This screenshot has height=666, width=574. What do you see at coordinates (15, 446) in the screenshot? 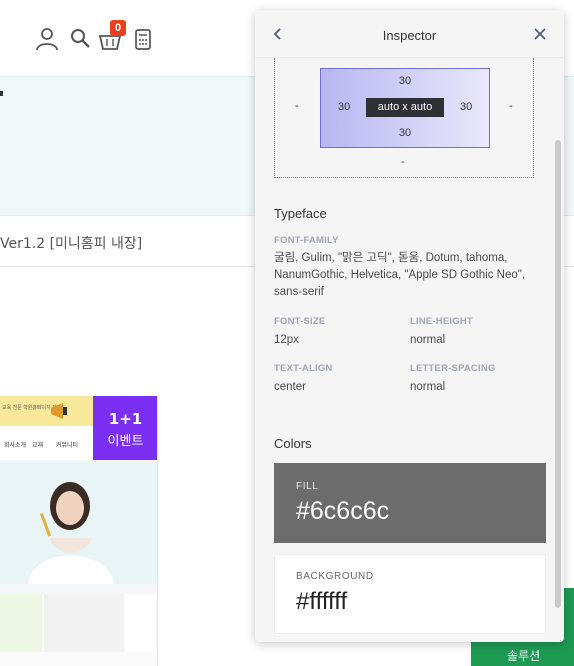
I see `thumbnail-nav-item: 회사소개` at bounding box center [15, 446].